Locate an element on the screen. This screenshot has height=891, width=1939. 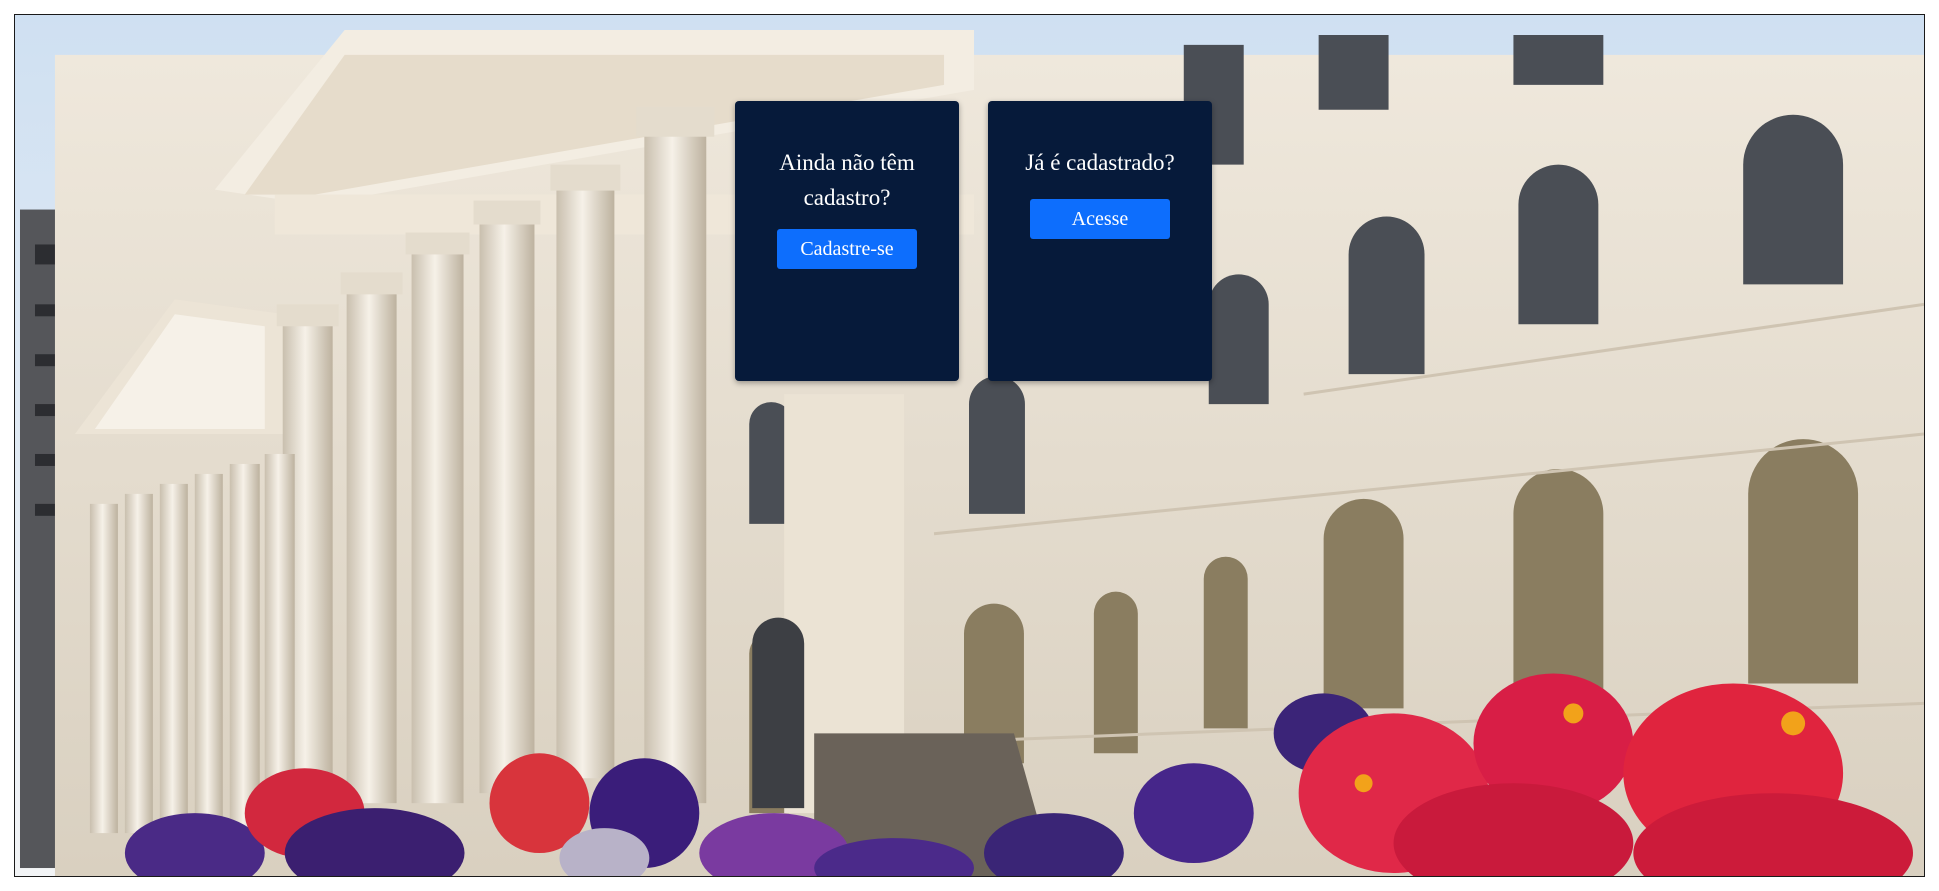
signup-question: Ainda não têm cadastro? is located at coordinates (847, 180).